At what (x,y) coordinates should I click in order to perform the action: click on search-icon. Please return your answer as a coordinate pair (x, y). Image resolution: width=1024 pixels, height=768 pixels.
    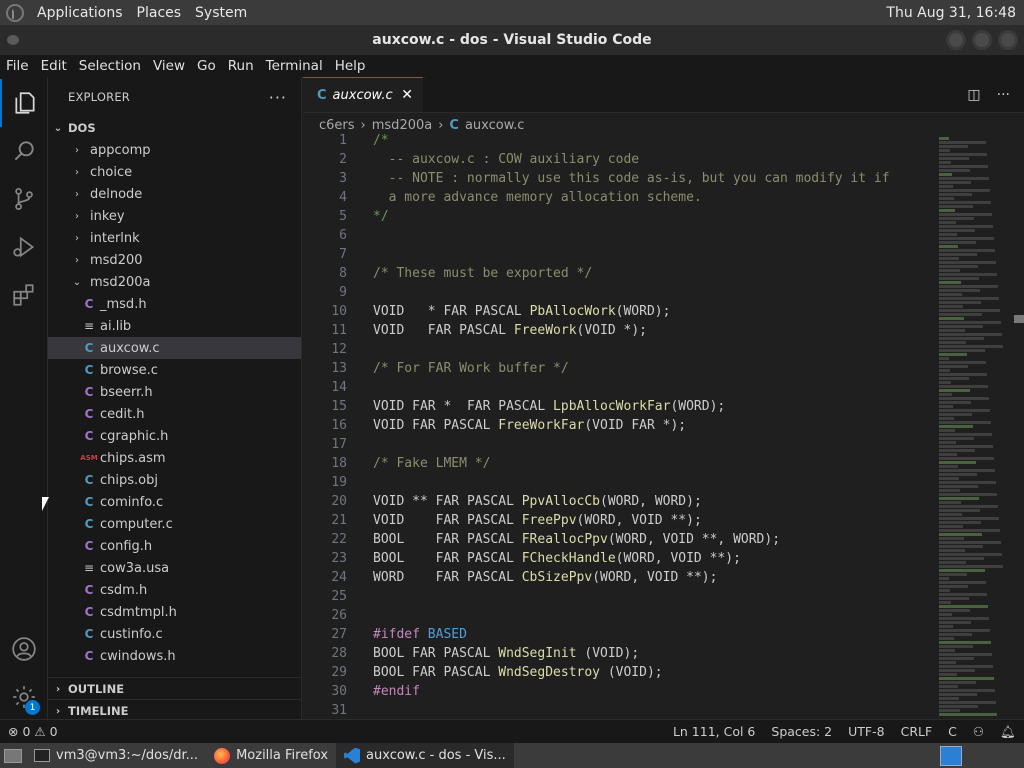
    Looking at the image, I should click on (24, 151).